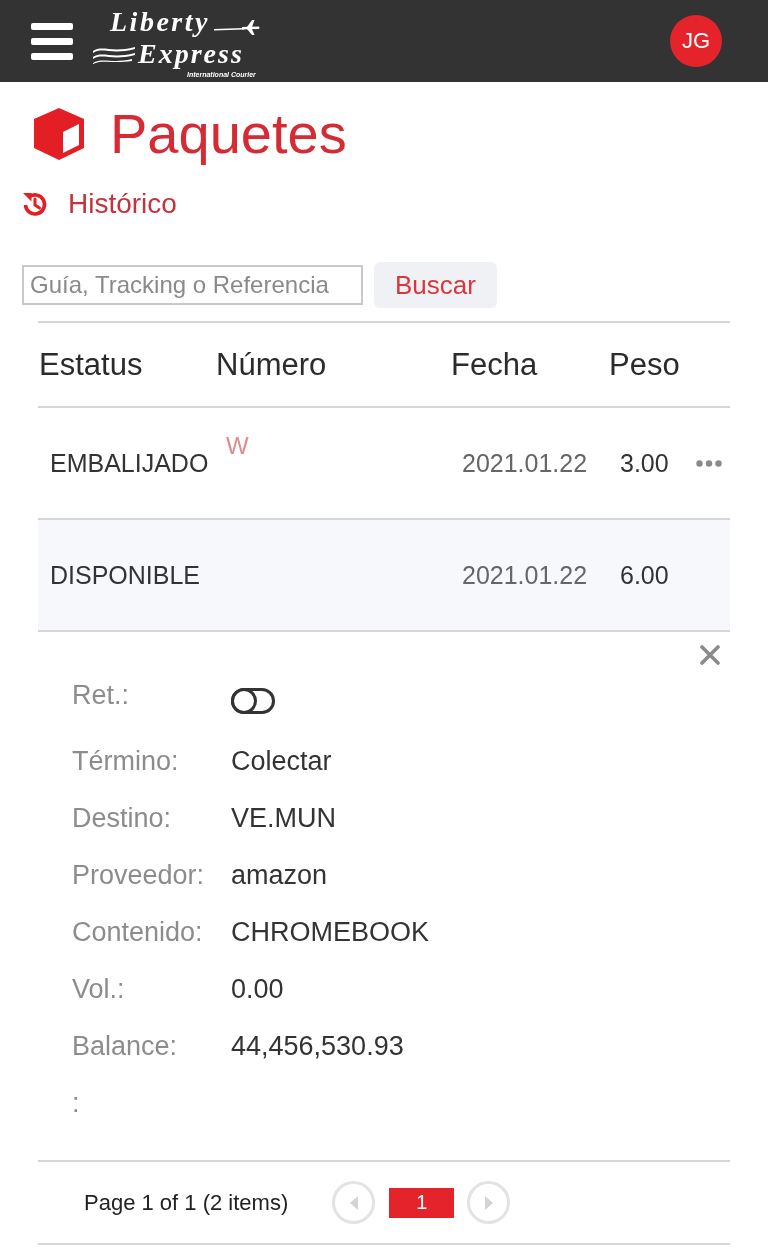 This screenshot has height=1253, width=768. Describe the element at coordinates (283, 818) in the screenshot. I see `field-value: VE.MUN` at that location.